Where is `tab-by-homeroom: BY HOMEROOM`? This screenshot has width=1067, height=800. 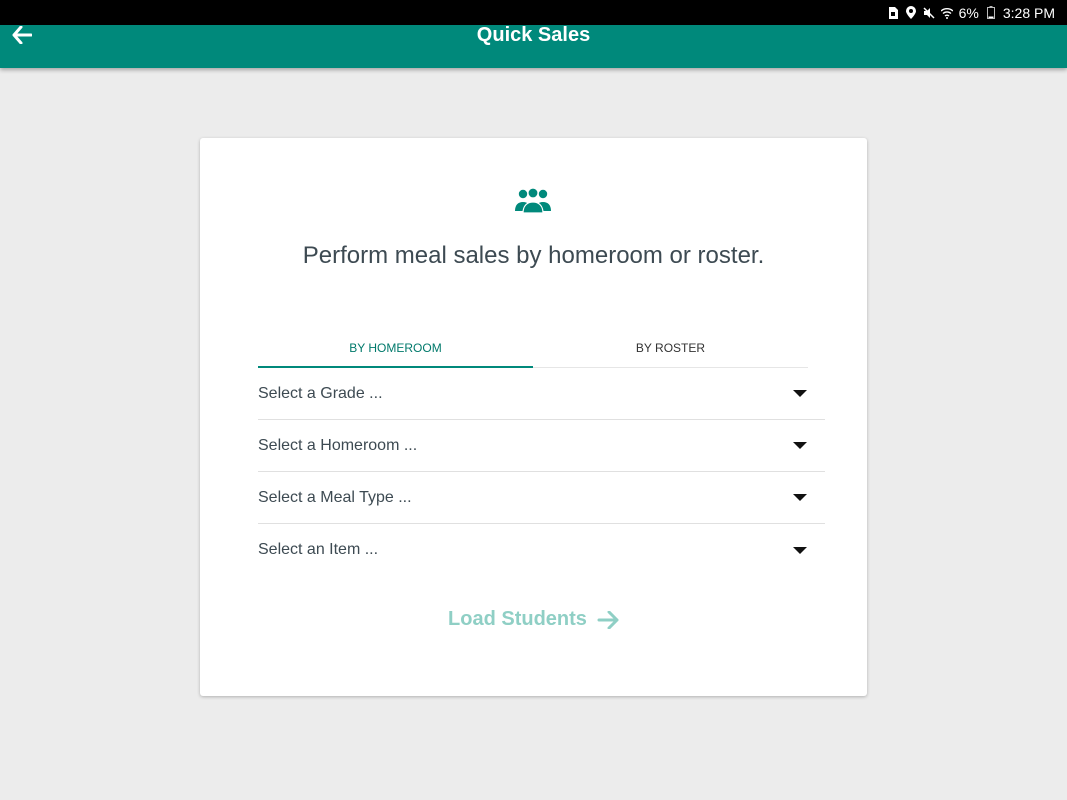 tab-by-homeroom: BY HOMEROOM is located at coordinates (395, 348).